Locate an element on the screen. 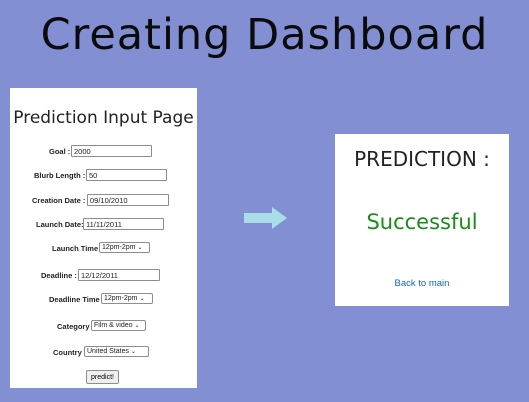 The width and height of the screenshot is (529, 402). form-title: Prediction Input Page is located at coordinates (103, 118).